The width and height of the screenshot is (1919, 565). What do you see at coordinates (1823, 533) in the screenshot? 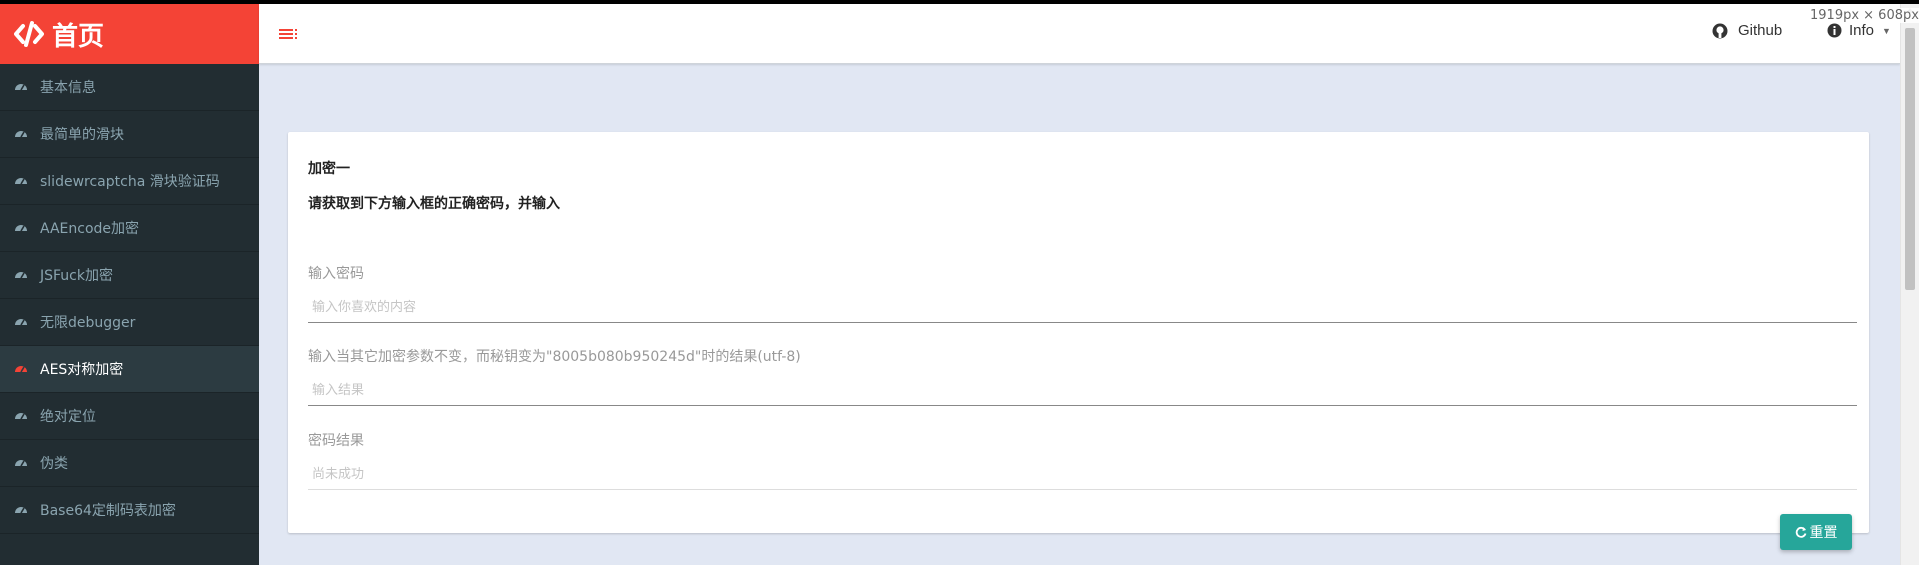
I see `reset-label: 重置` at bounding box center [1823, 533].